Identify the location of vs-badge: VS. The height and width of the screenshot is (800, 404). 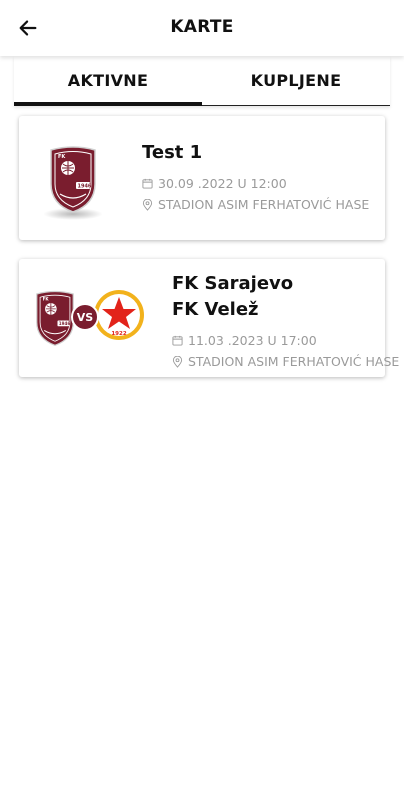
(85, 317).